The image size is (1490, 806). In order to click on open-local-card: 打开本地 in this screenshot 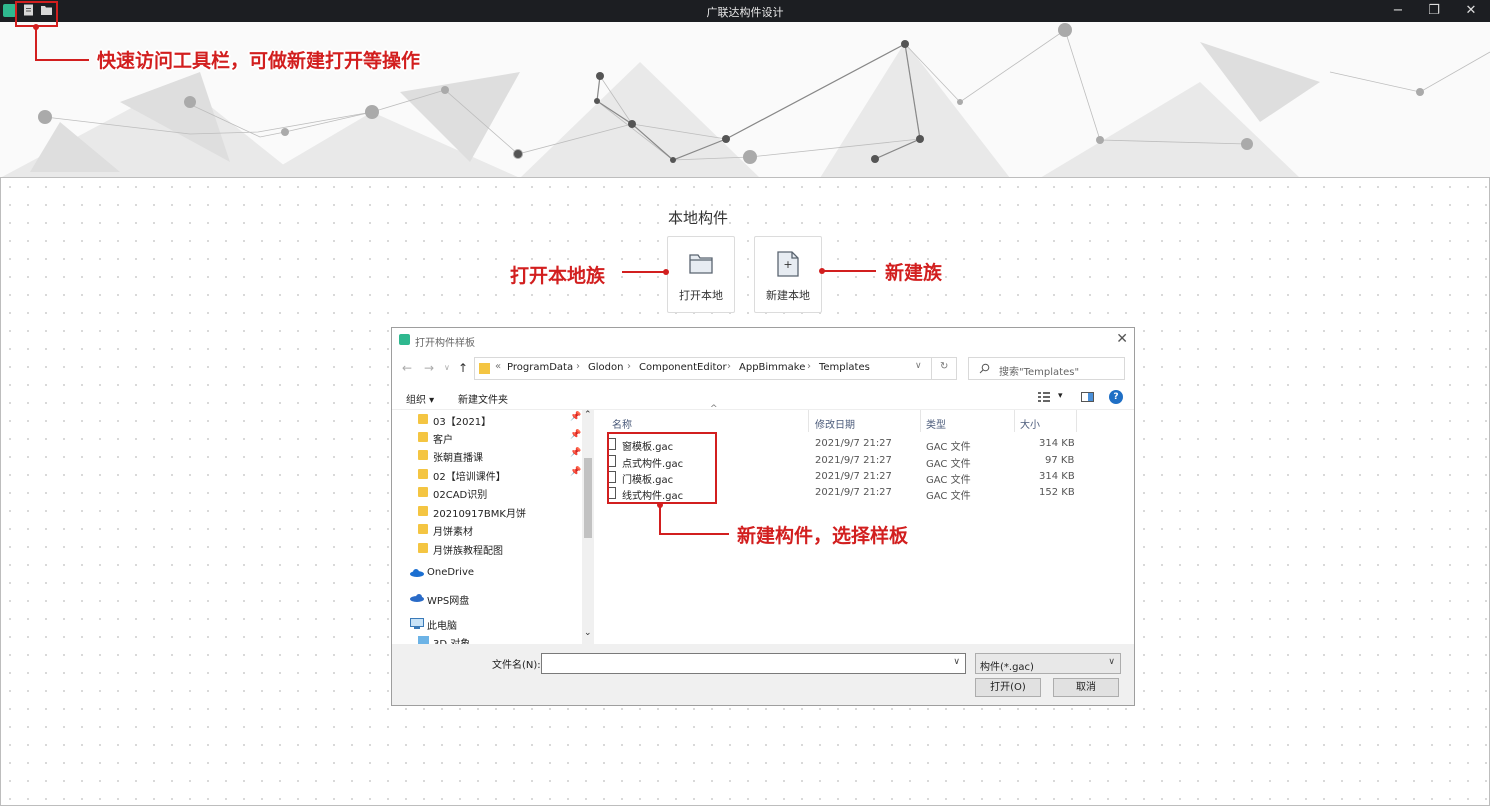, I will do `click(701, 274)`.